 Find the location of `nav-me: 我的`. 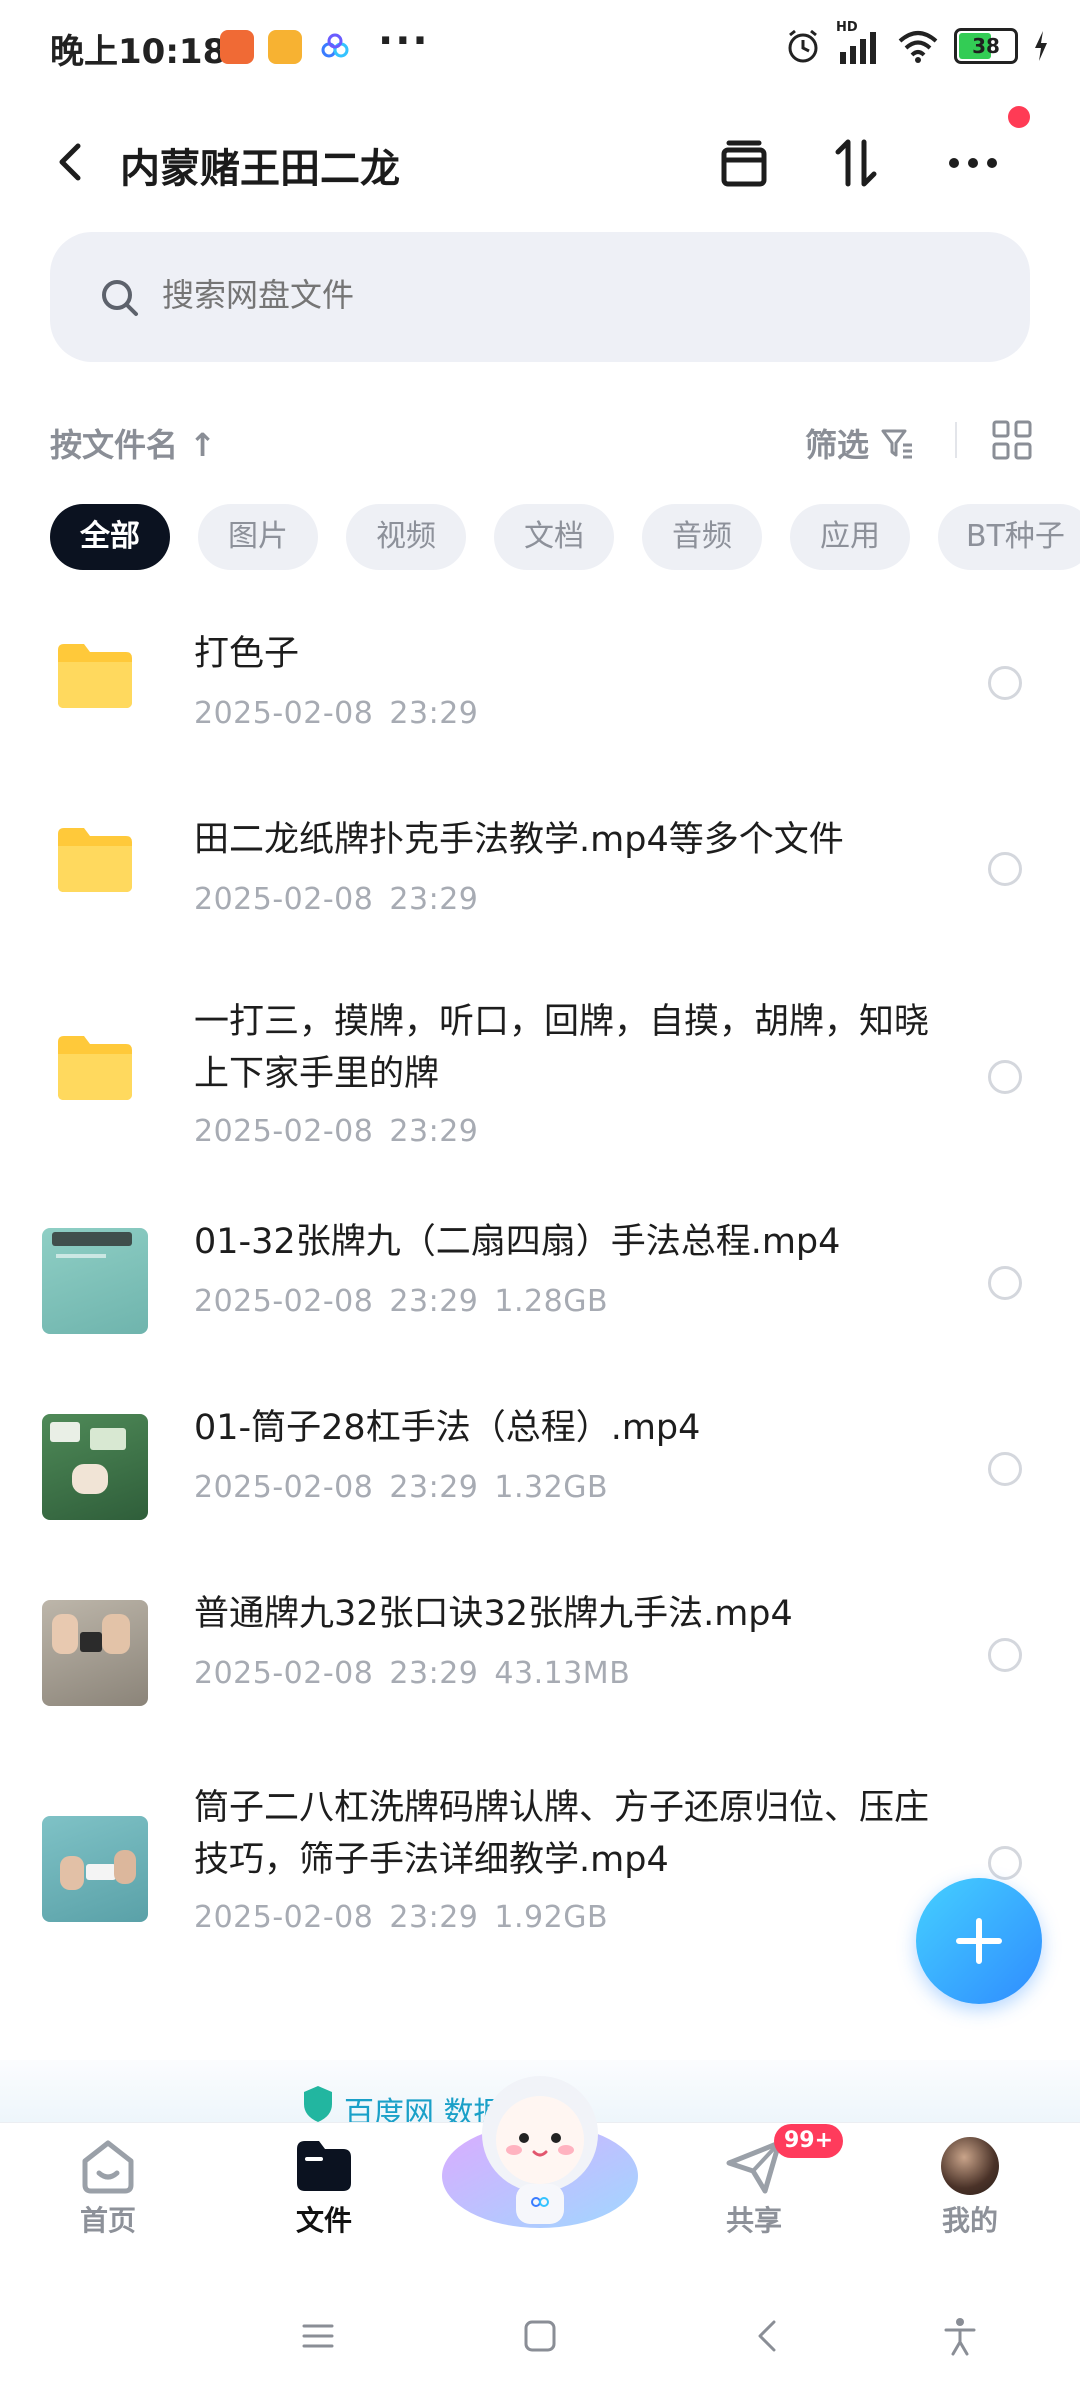

nav-me: 我的 is located at coordinates (970, 2188).